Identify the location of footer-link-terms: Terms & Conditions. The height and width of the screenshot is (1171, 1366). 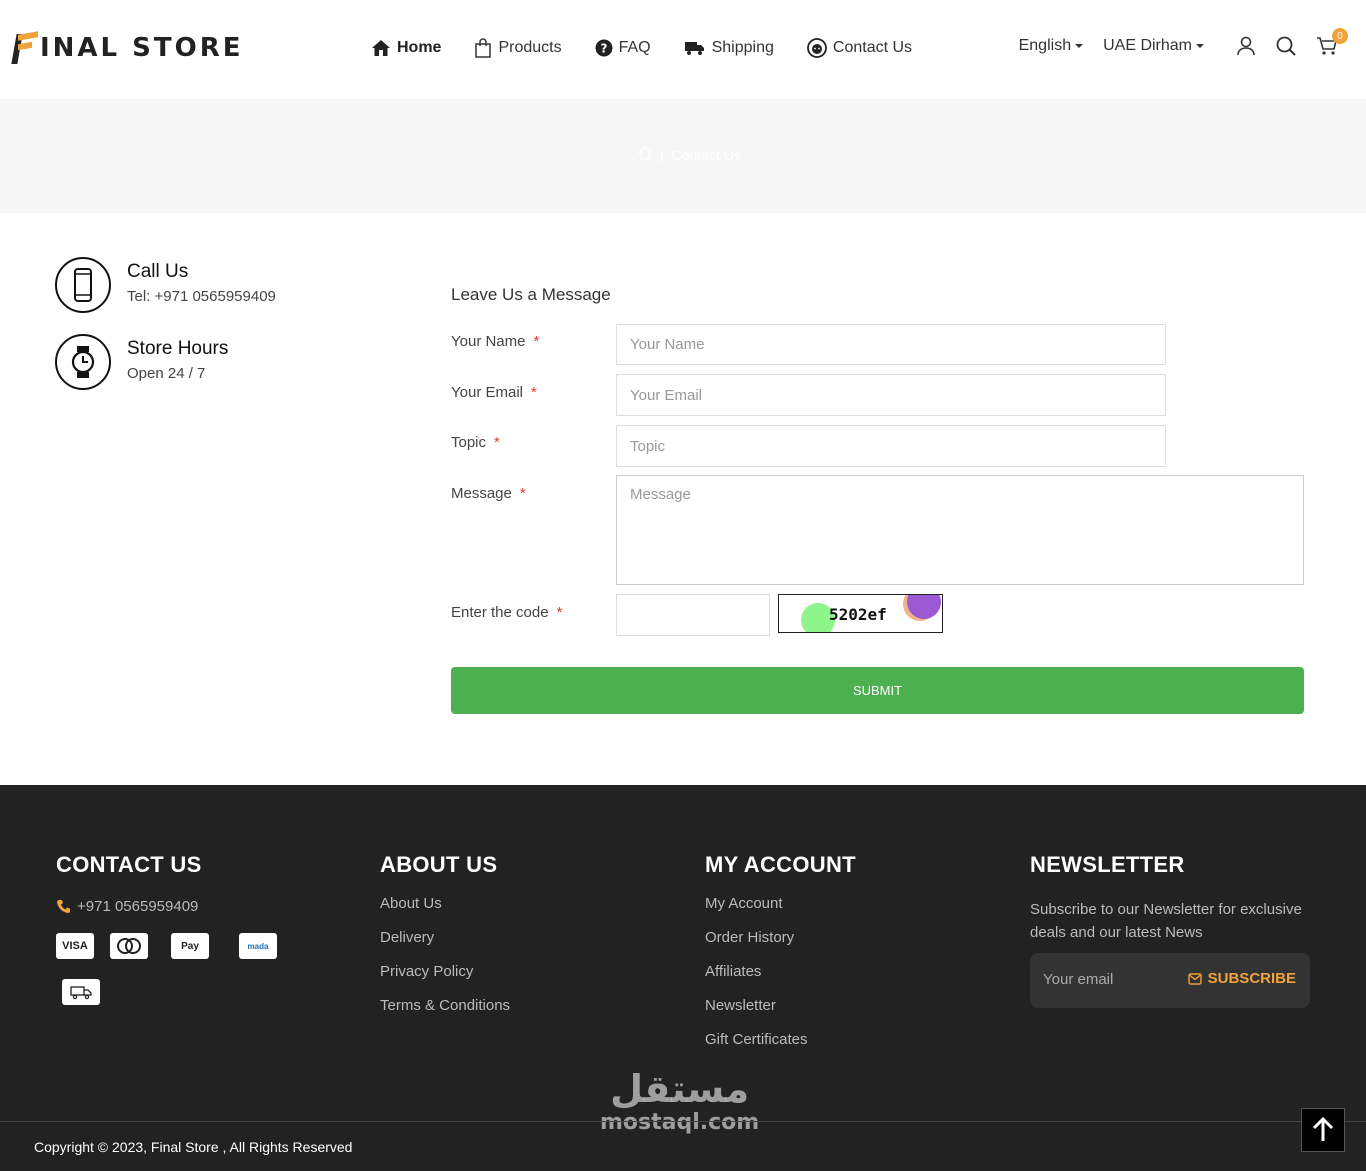
(445, 1005).